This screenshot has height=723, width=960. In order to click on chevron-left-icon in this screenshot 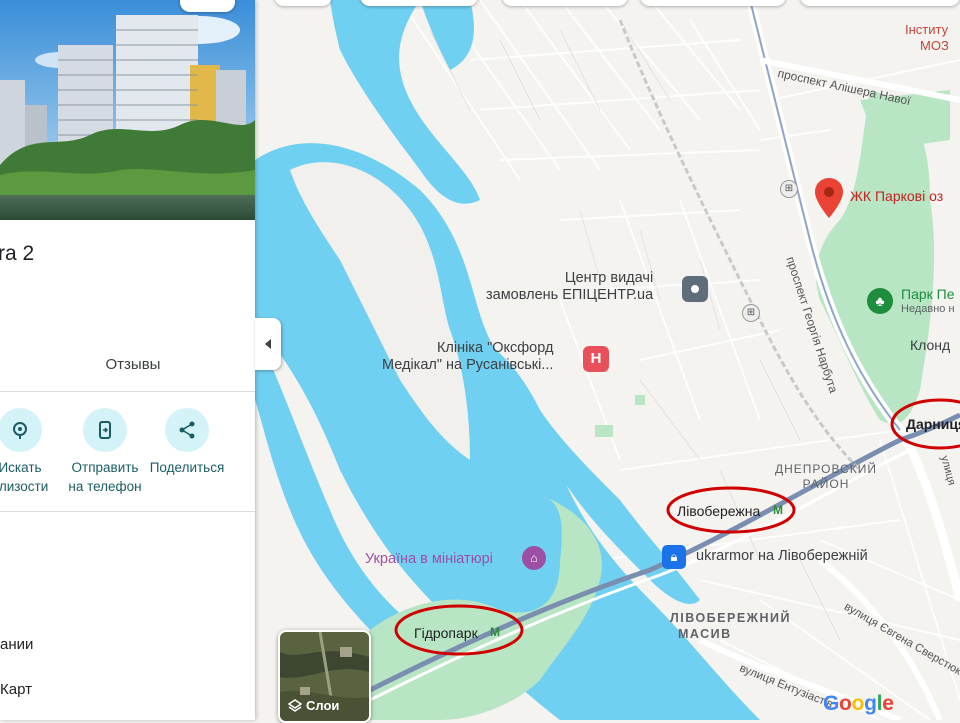, I will do `click(268, 344)`.